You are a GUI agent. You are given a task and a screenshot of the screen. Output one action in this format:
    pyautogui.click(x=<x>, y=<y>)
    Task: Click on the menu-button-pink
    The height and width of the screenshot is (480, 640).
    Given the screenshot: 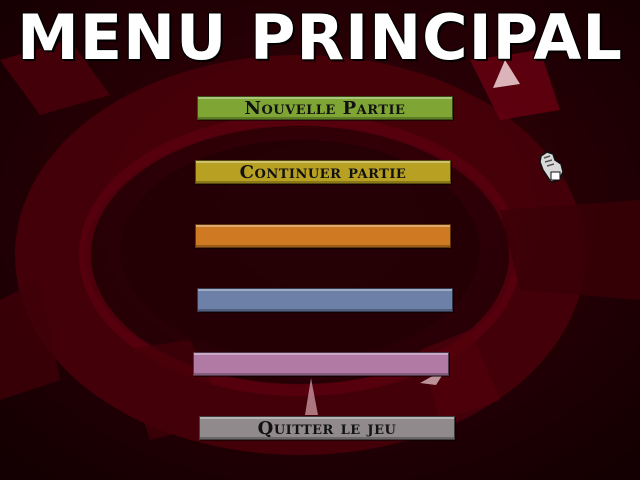 What is the action you would take?
    pyautogui.click(x=321, y=364)
    